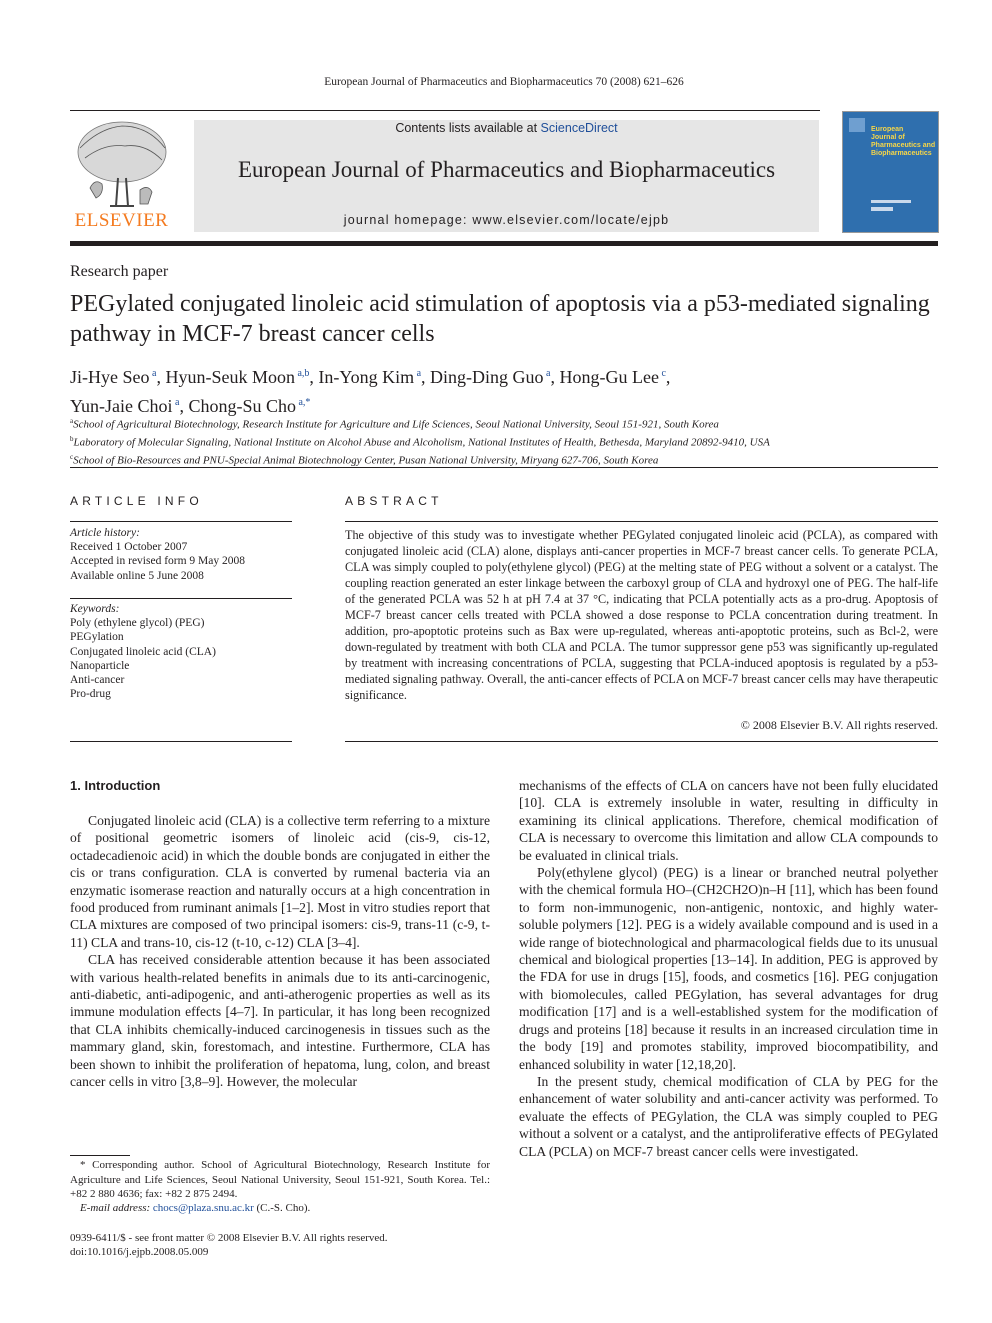 Image resolution: width=992 pixels, height=1323 pixels. What do you see at coordinates (468, 128) in the screenshot?
I see `contents-prefix: Contents lists available at` at bounding box center [468, 128].